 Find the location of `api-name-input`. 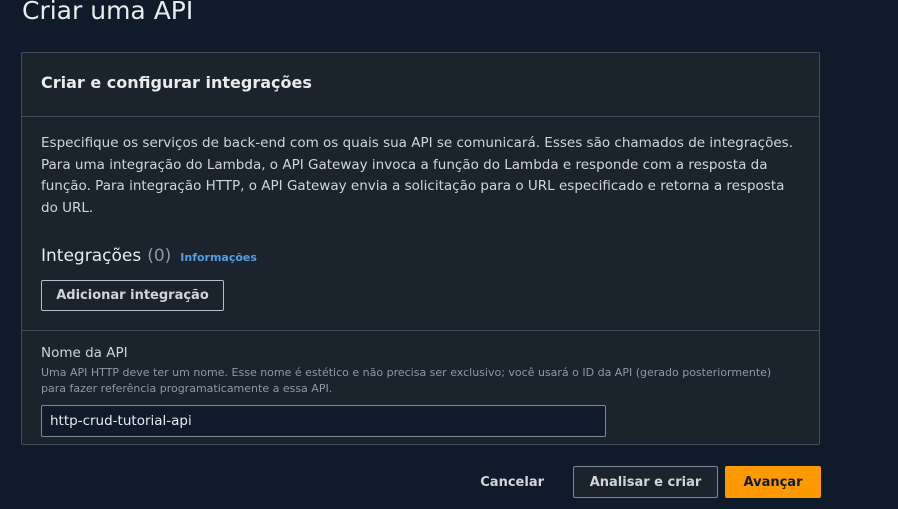

api-name-input is located at coordinates (323, 421).